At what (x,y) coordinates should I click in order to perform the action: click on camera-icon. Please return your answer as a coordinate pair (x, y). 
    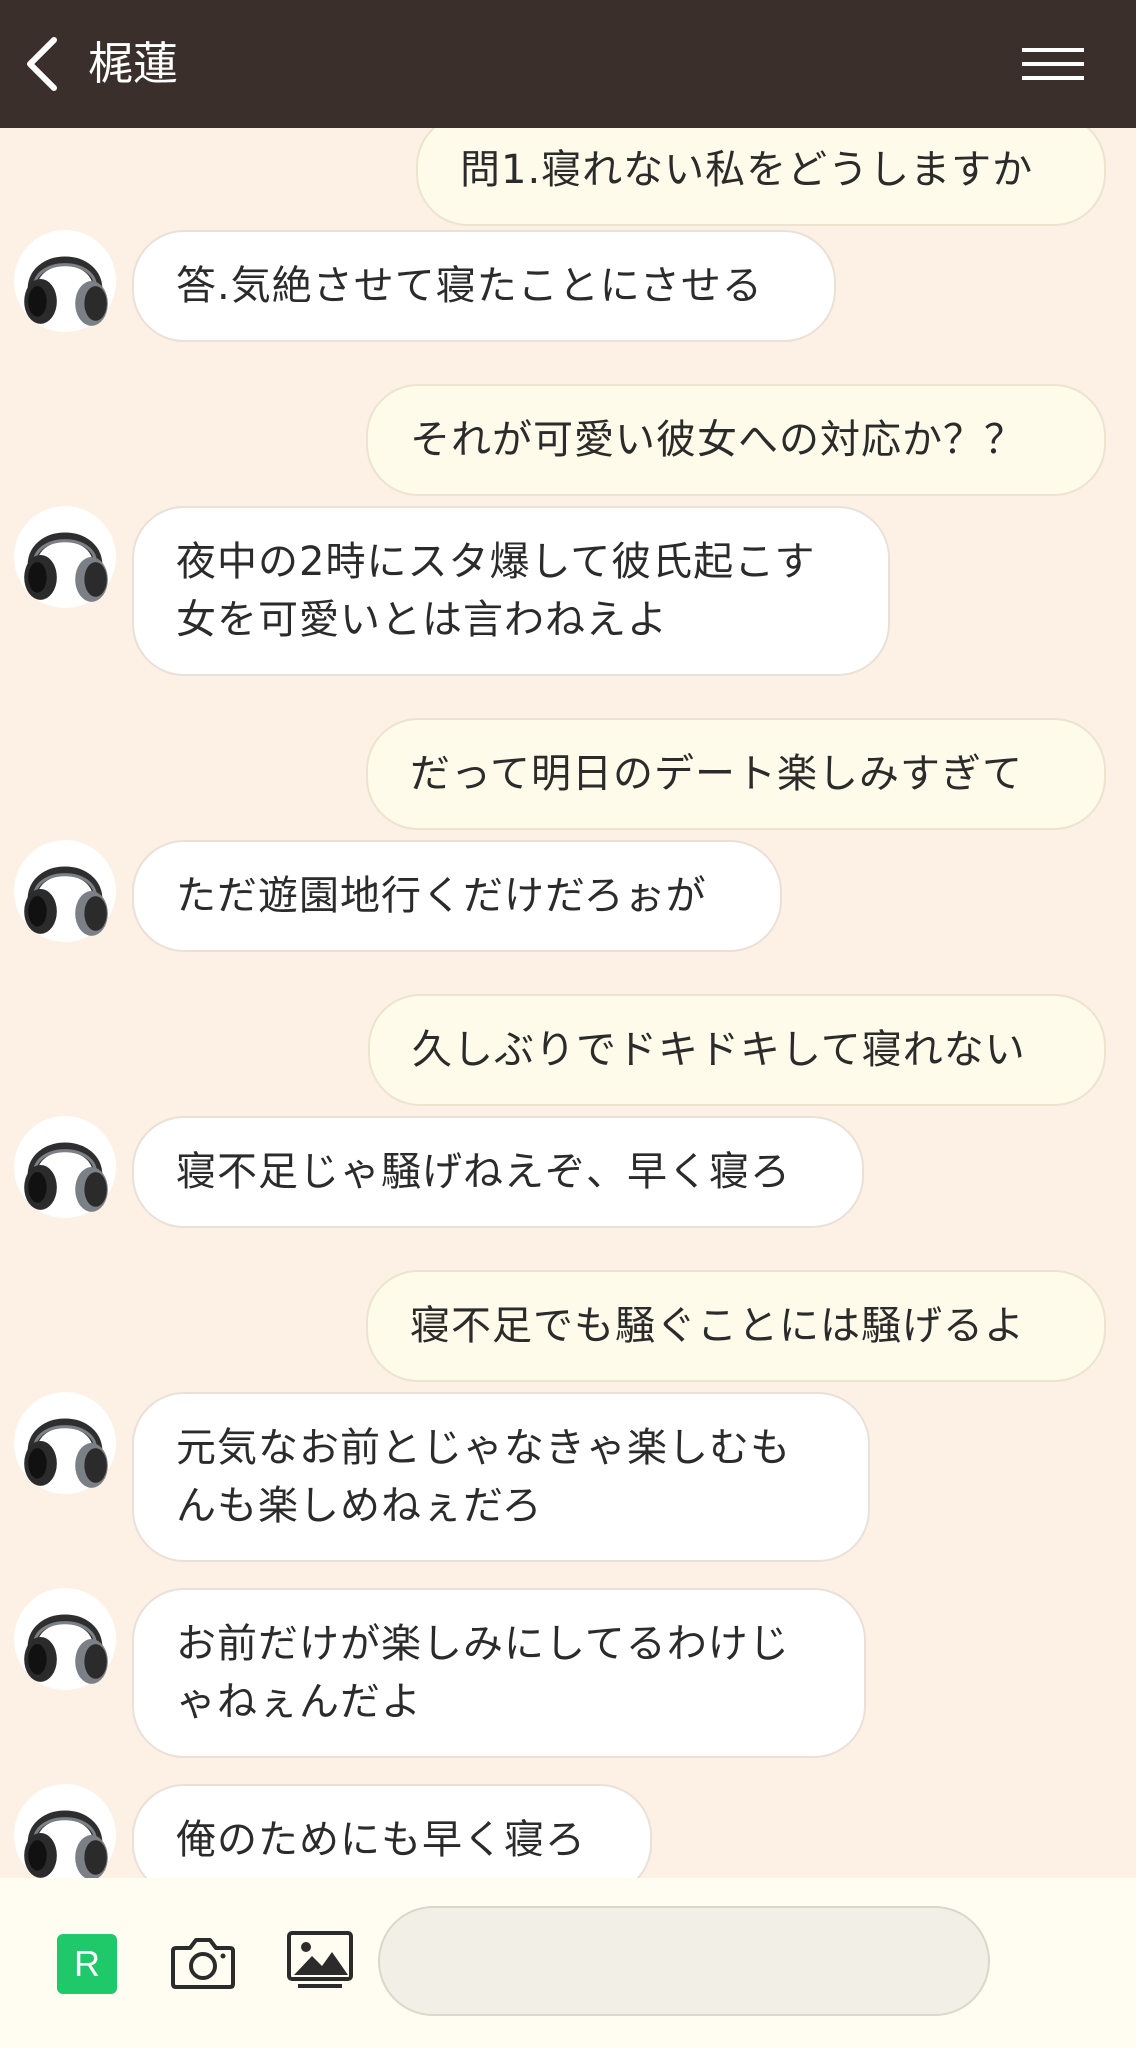
    Looking at the image, I should click on (203, 1962).